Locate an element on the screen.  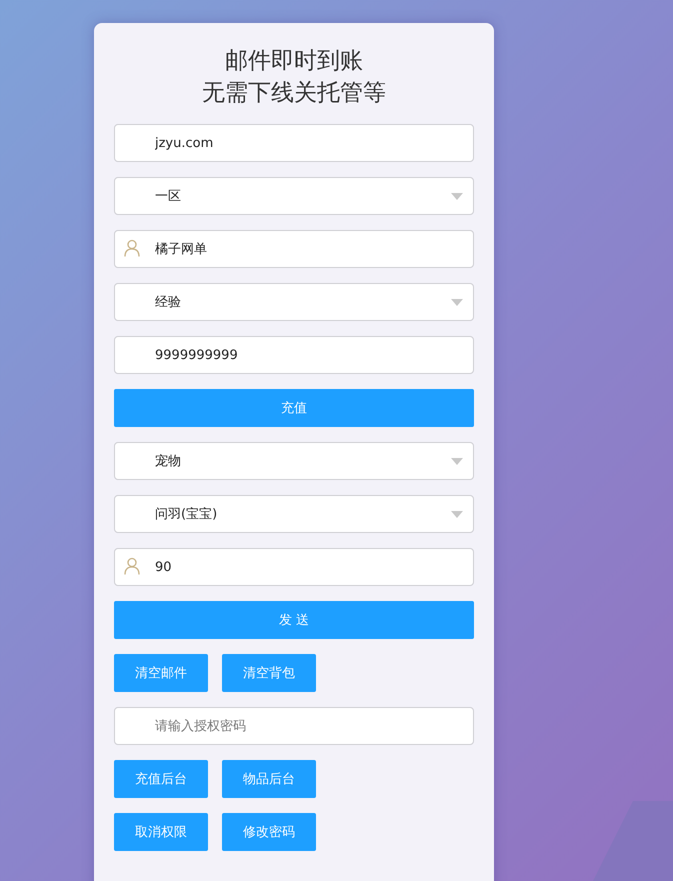
form-title: 邮件即时到账 is located at coordinates (294, 61).